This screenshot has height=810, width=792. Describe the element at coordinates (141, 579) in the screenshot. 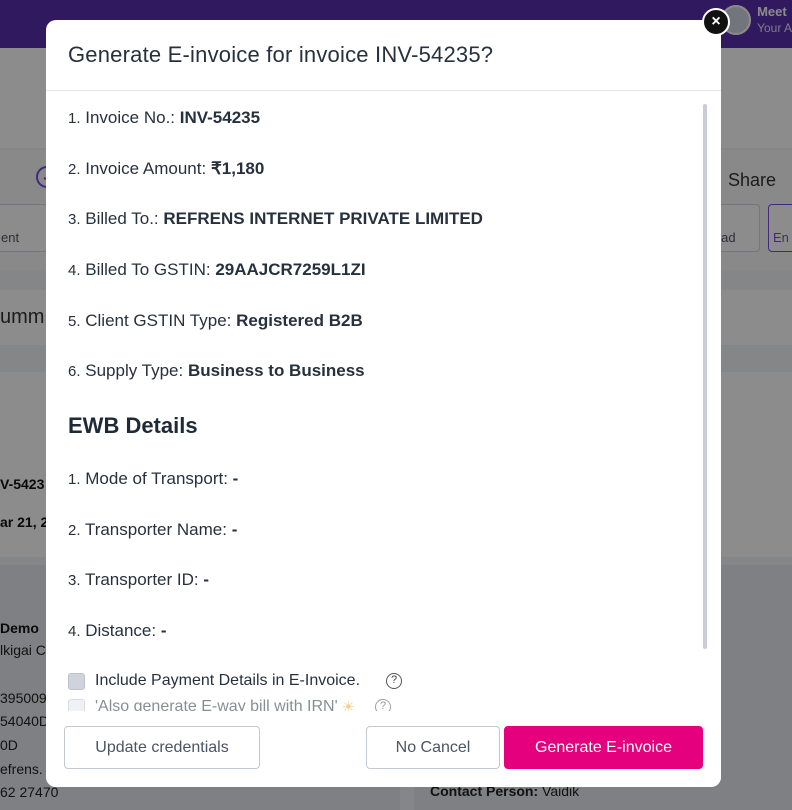

I see `detail-label: Transporter ID:` at that location.